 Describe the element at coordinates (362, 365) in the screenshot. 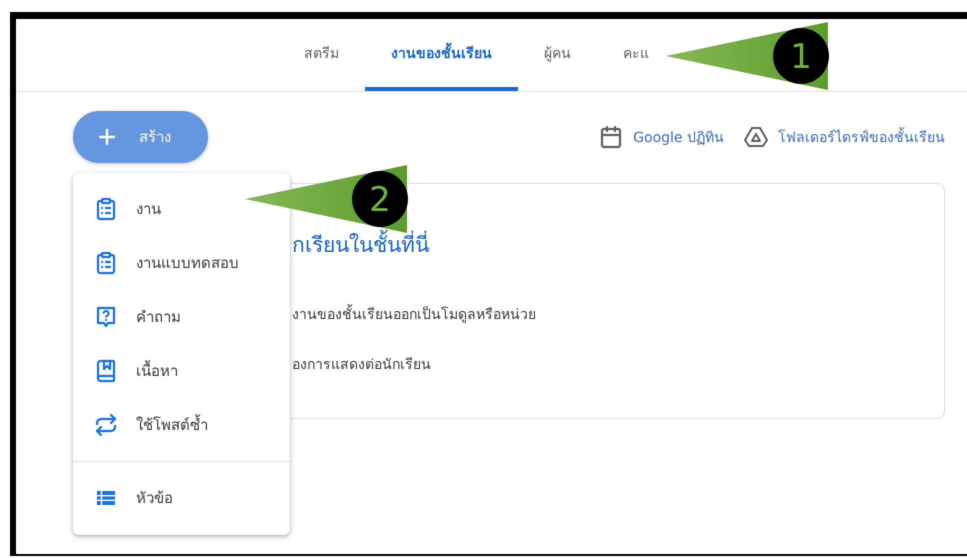

I see `card-text: องการแสดงต่อนักเรียน` at that location.